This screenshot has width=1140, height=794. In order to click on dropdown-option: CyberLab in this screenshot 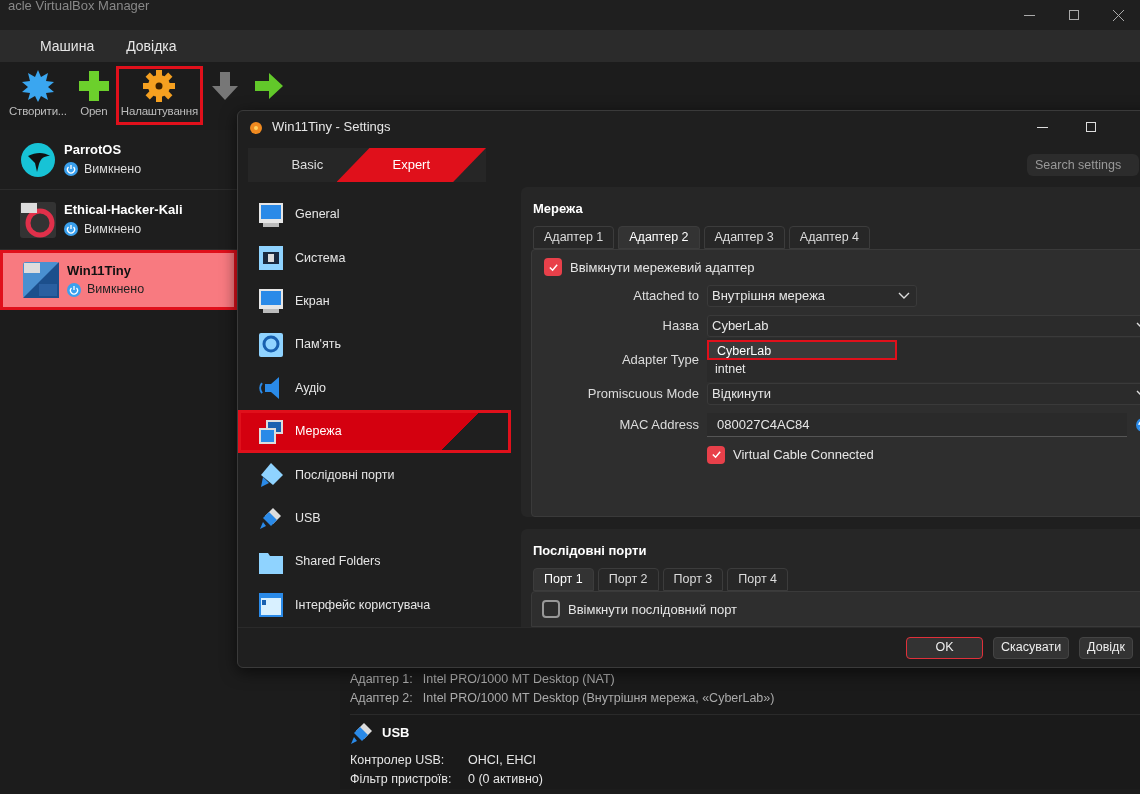, I will do `click(802, 350)`.